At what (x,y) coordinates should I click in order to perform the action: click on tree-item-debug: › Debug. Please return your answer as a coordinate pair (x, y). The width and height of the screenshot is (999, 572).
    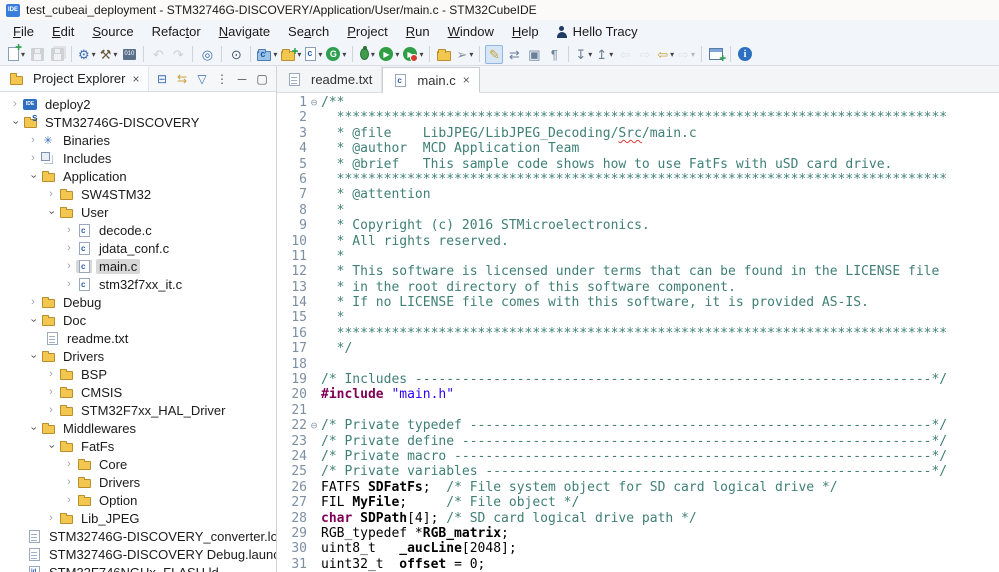
    Looking at the image, I should click on (138, 302).